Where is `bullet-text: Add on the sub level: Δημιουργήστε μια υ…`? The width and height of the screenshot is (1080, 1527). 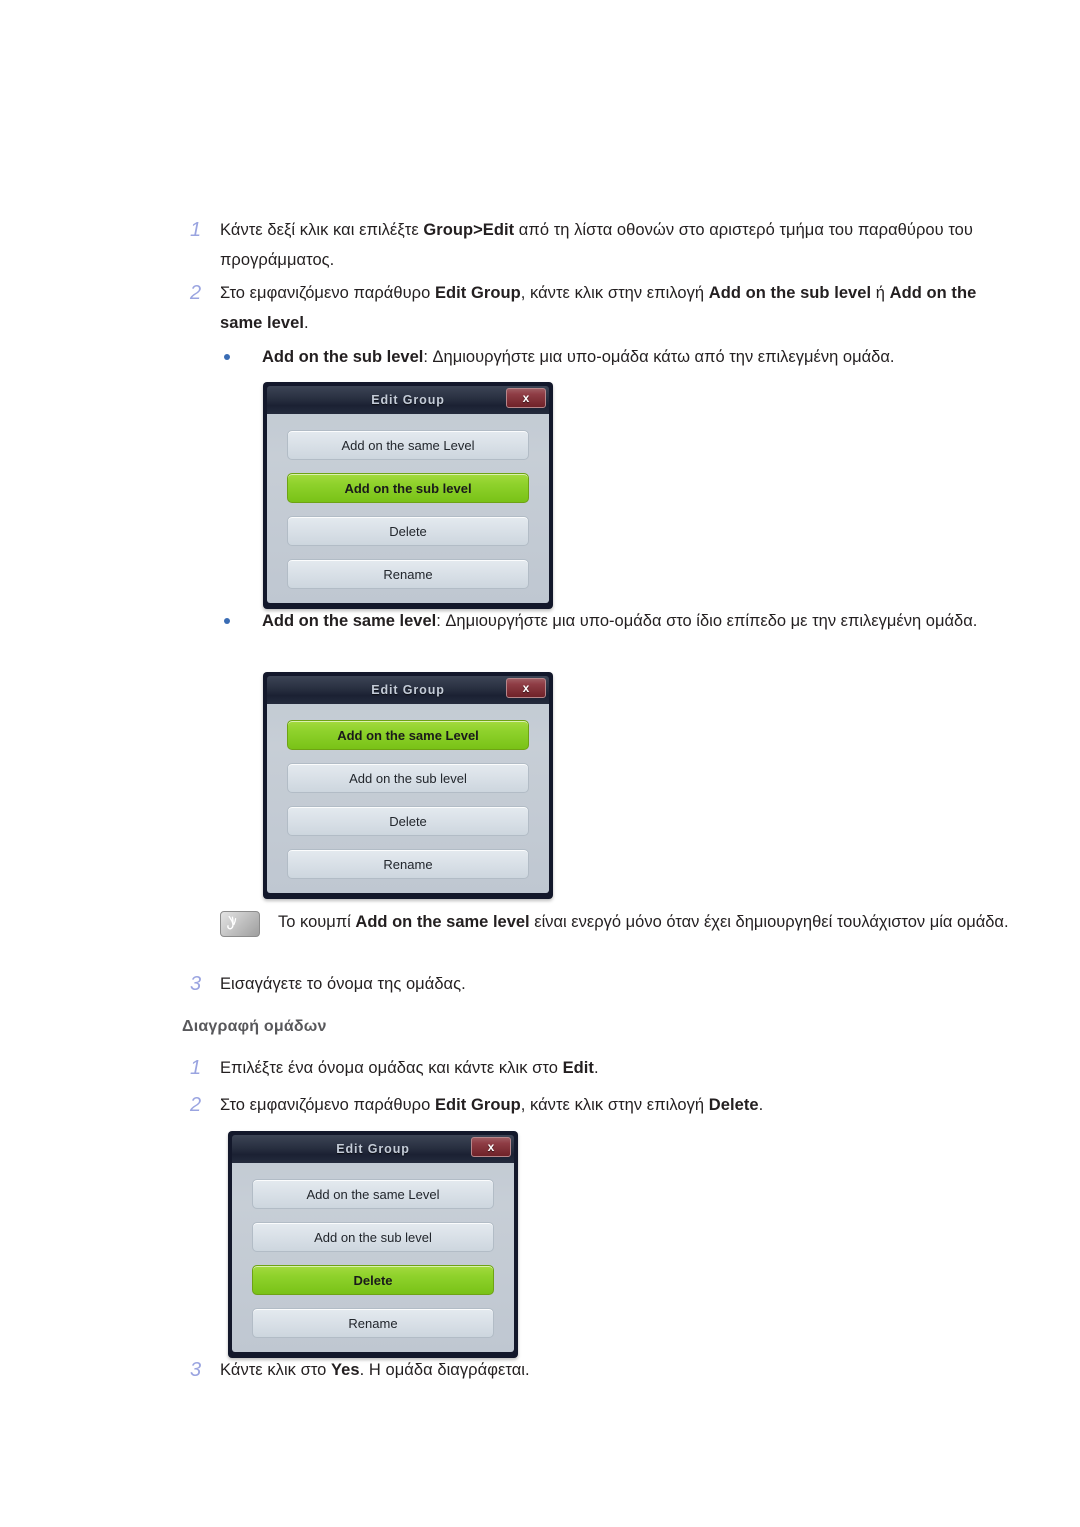 bullet-text: Add on the sub level: Δημιουργήστε μια υ… is located at coordinates (578, 357).